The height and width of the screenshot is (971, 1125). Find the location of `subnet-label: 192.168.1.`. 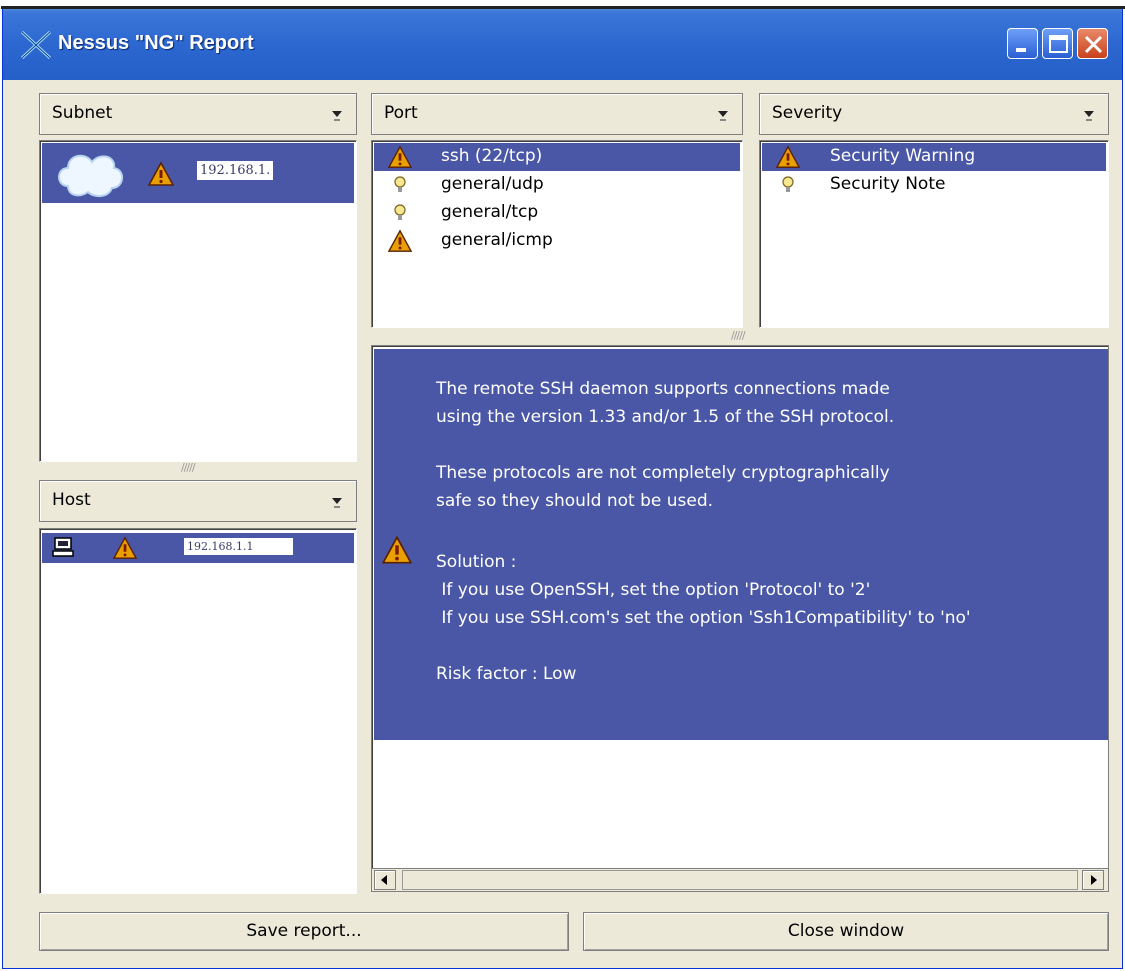

subnet-label: 192.168.1. is located at coordinates (235, 170).